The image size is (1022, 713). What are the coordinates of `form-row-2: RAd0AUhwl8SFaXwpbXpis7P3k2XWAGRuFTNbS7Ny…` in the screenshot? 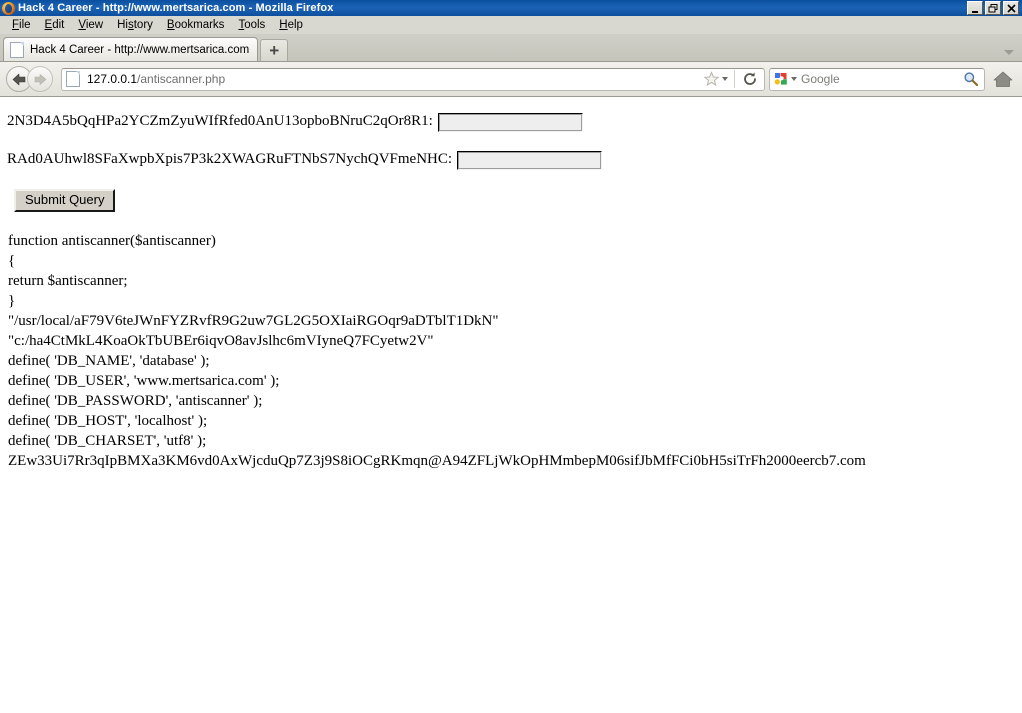 It's located at (514, 160).